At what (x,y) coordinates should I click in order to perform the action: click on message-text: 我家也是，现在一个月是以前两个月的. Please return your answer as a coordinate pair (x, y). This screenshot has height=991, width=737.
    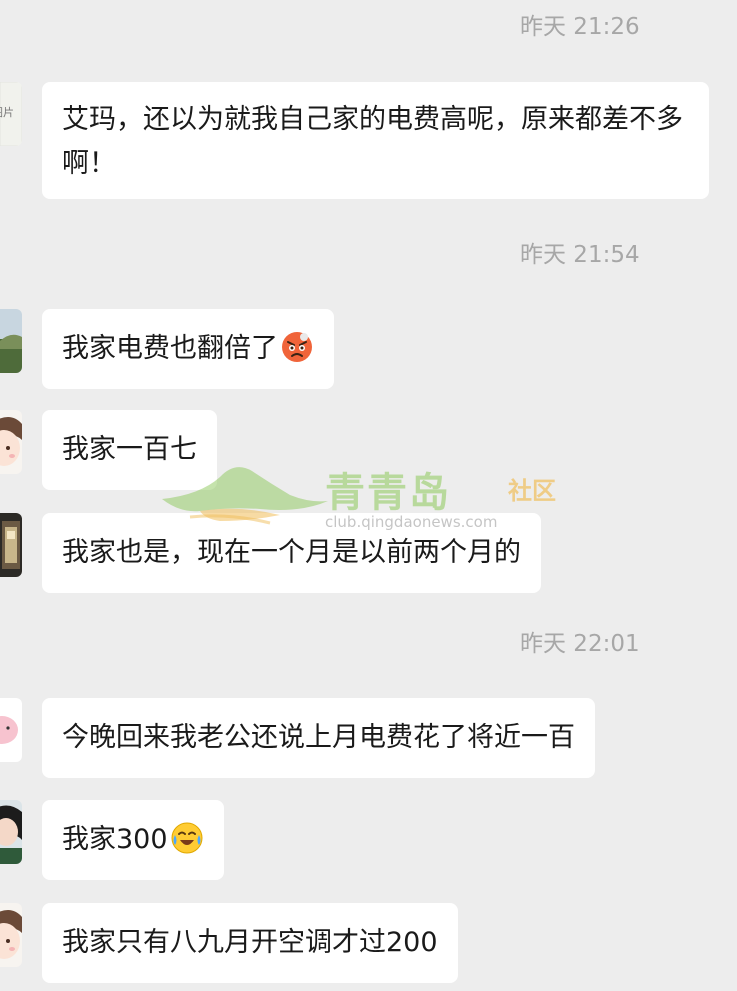
    Looking at the image, I should click on (291, 552).